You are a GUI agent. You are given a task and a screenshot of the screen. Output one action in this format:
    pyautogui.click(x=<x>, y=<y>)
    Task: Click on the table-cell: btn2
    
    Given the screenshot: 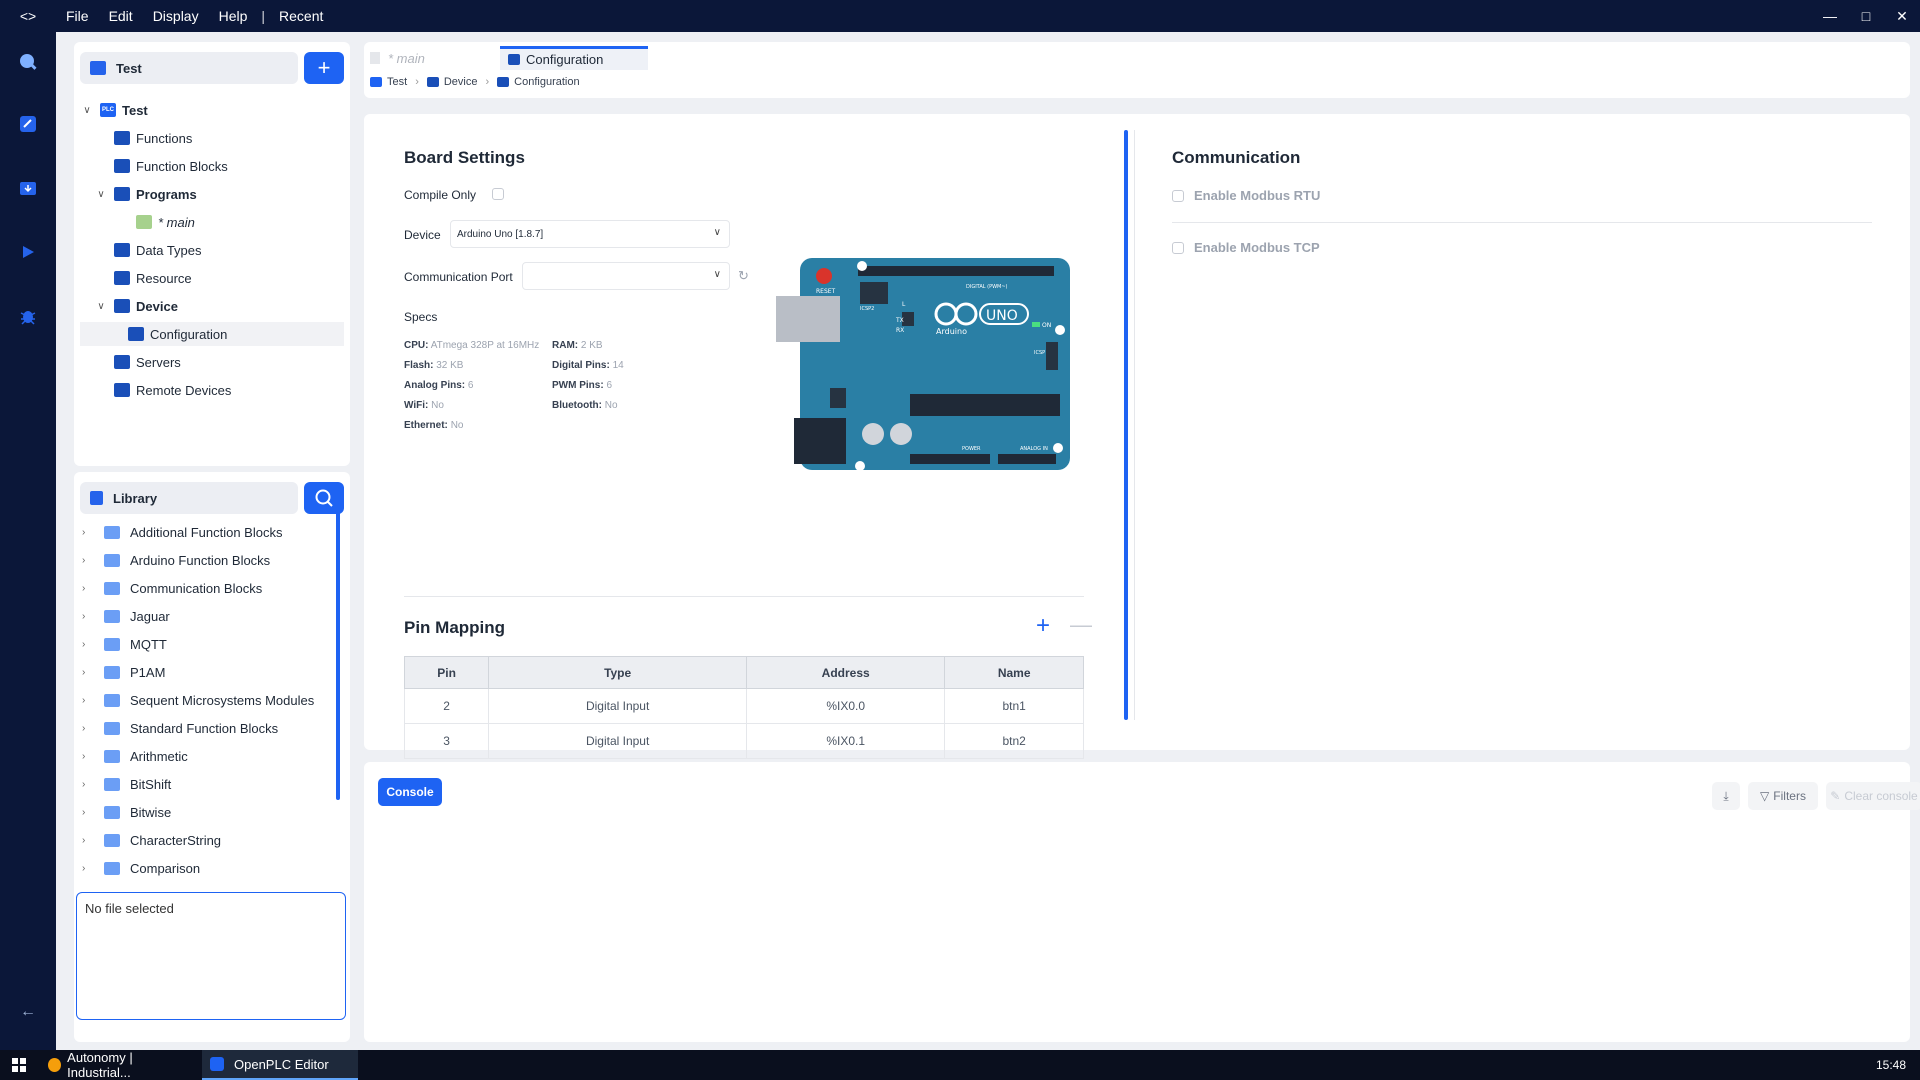 What is the action you would take?
    pyautogui.click(x=1014, y=741)
    